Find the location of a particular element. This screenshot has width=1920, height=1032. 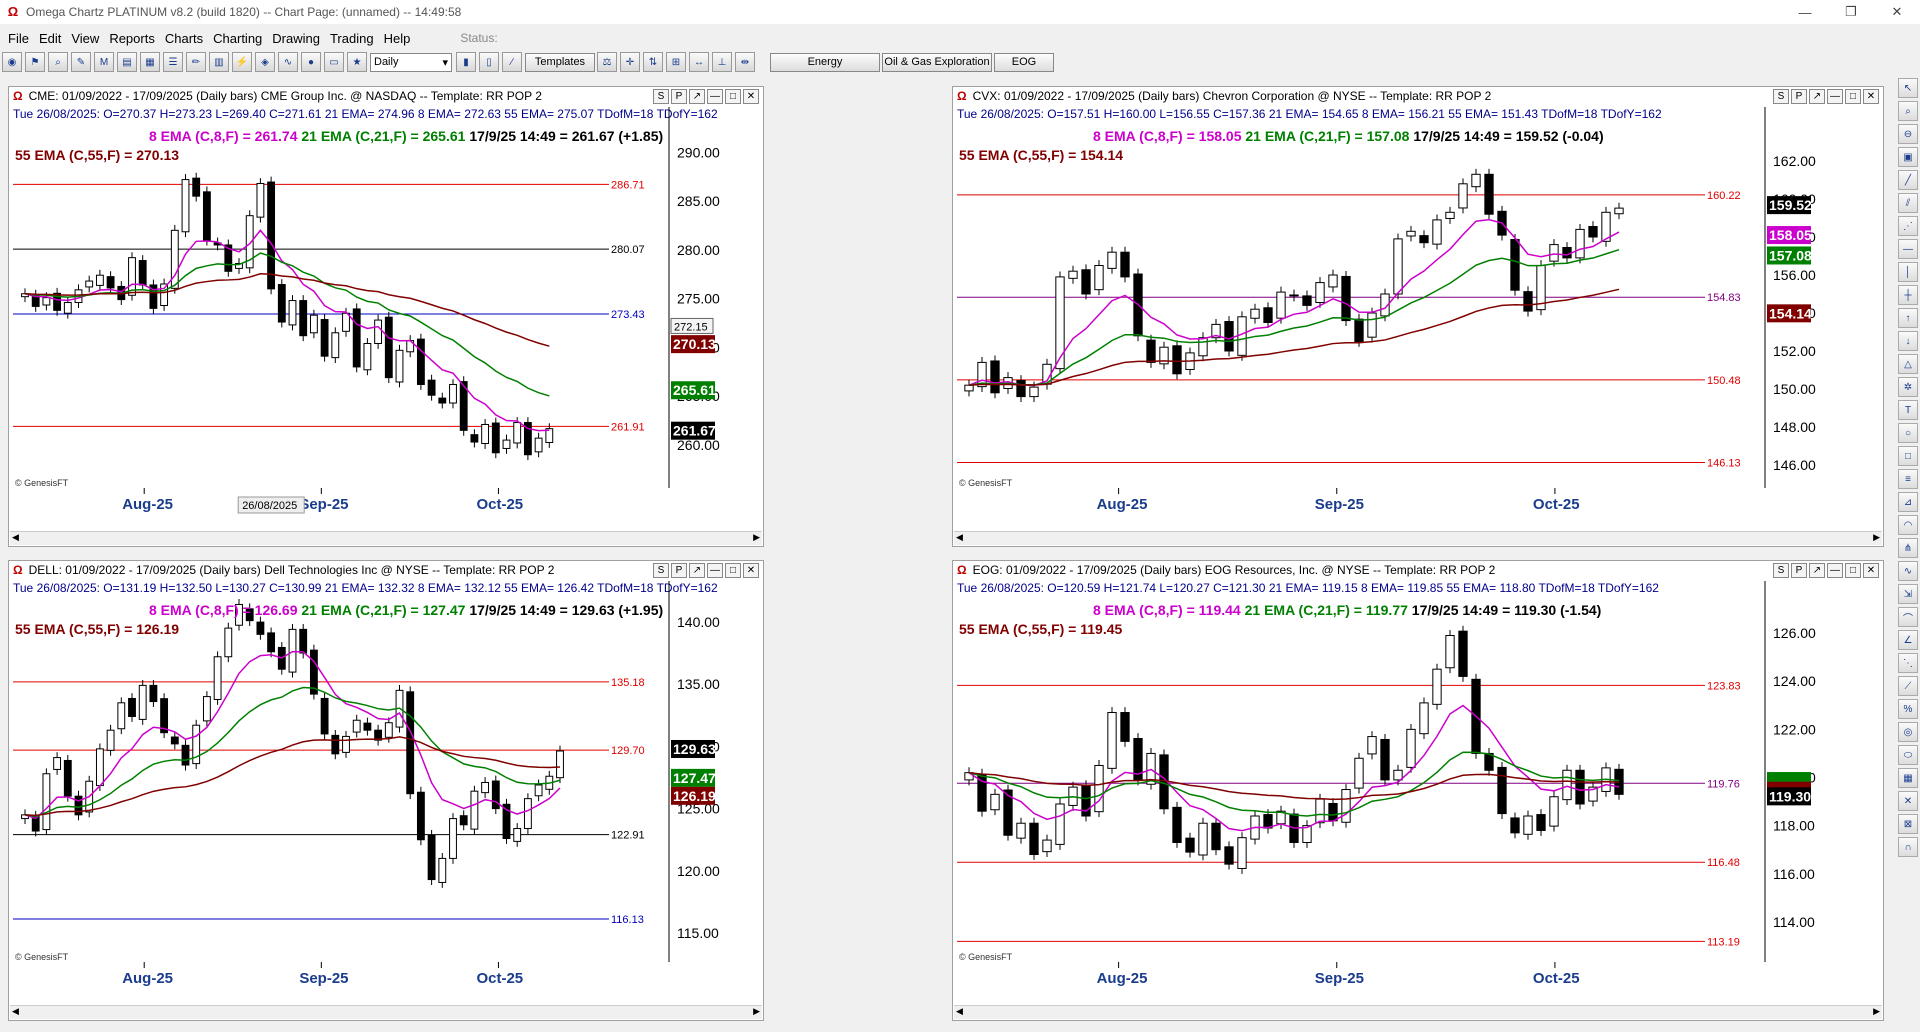

spread-icon: ⇹ is located at coordinates (745, 62).